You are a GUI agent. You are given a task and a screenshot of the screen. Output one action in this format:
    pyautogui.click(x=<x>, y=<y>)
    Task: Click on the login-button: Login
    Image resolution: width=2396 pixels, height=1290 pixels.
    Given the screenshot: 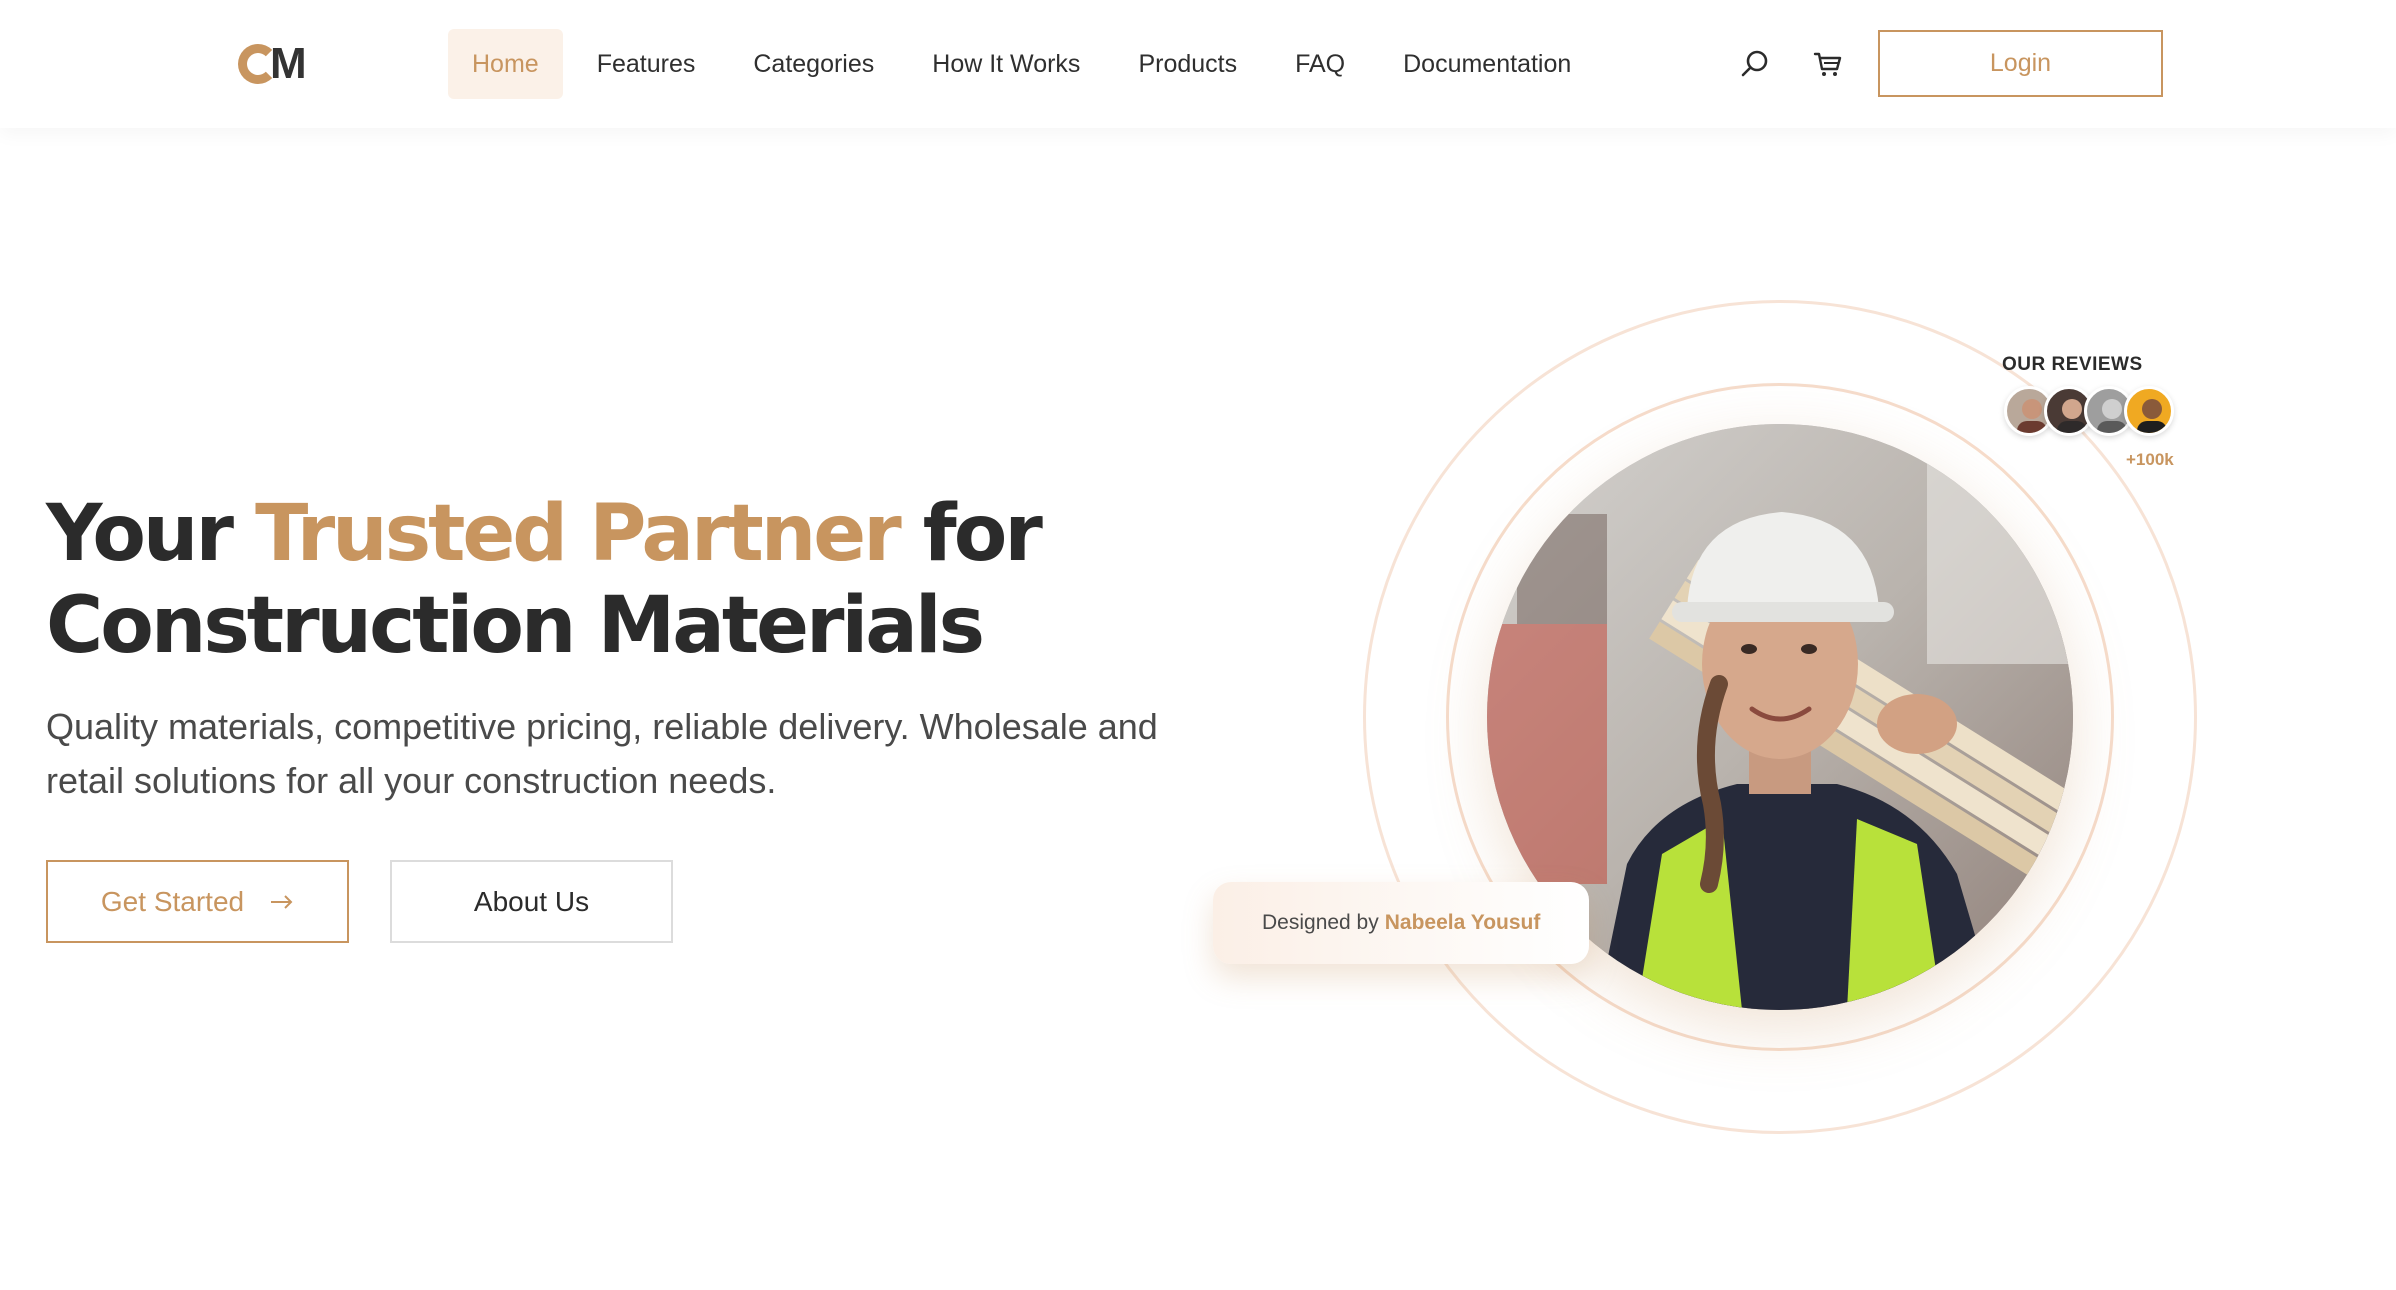 What is the action you would take?
    pyautogui.click(x=2020, y=63)
    